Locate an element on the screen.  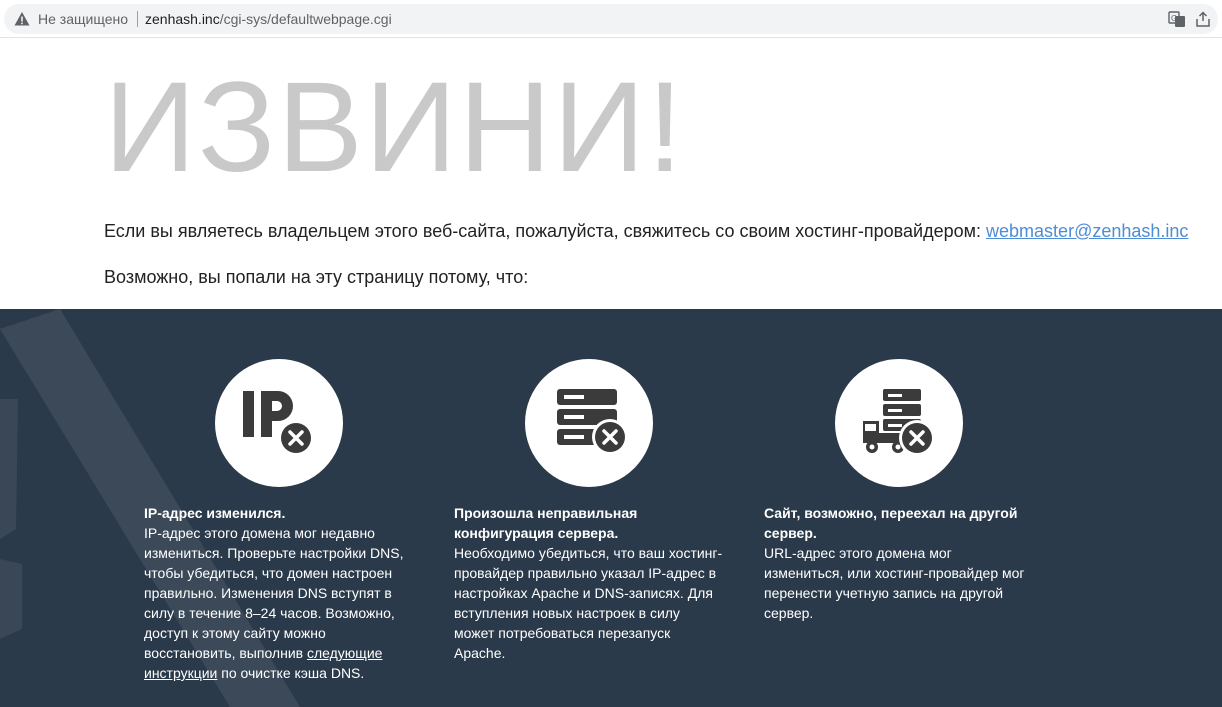
ip-changed-icon-circle is located at coordinates (279, 423).